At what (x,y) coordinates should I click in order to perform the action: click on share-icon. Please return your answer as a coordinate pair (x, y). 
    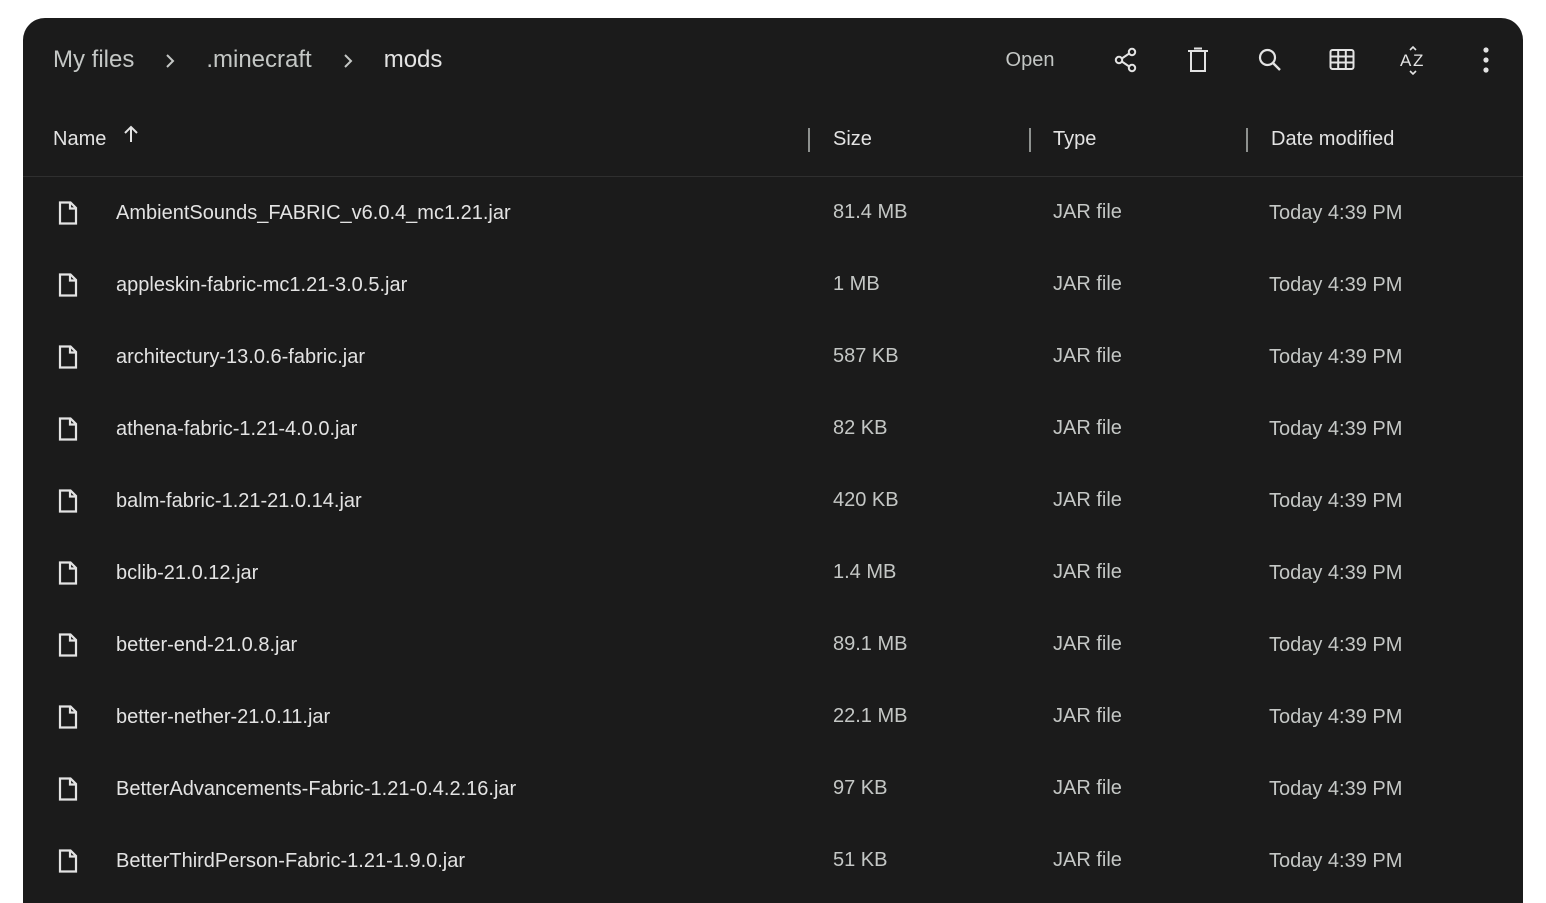
    Looking at the image, I should click on (1125, 60).